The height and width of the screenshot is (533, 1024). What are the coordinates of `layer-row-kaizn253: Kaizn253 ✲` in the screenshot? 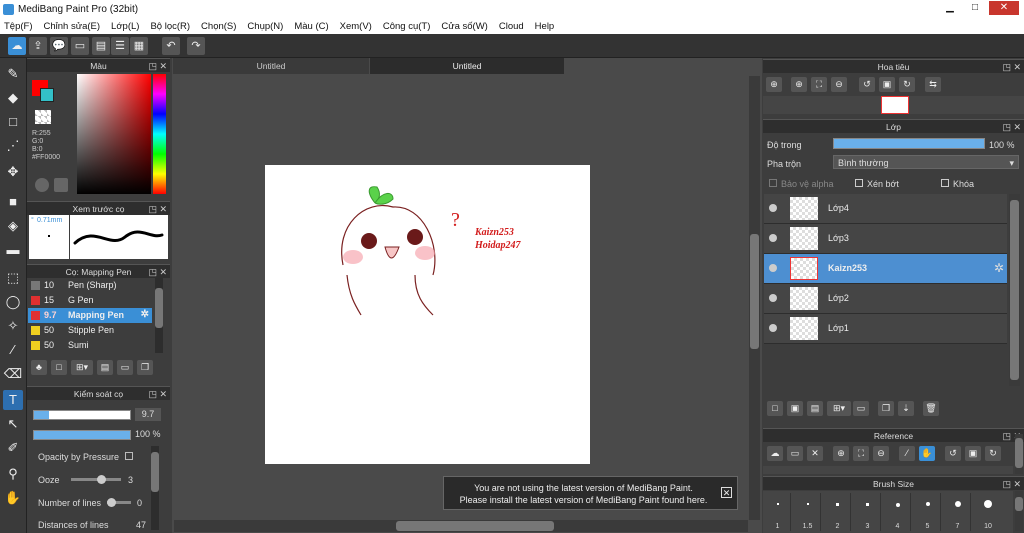 It's located at (885, 269).